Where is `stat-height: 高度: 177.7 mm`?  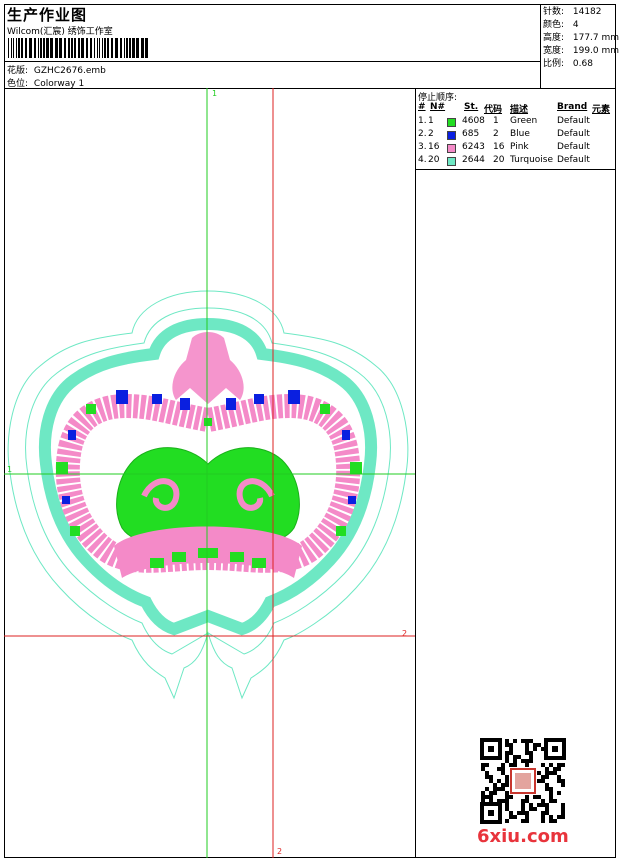
stat-height: 高度: 177.7 mm is located at coordinates (581, 38).